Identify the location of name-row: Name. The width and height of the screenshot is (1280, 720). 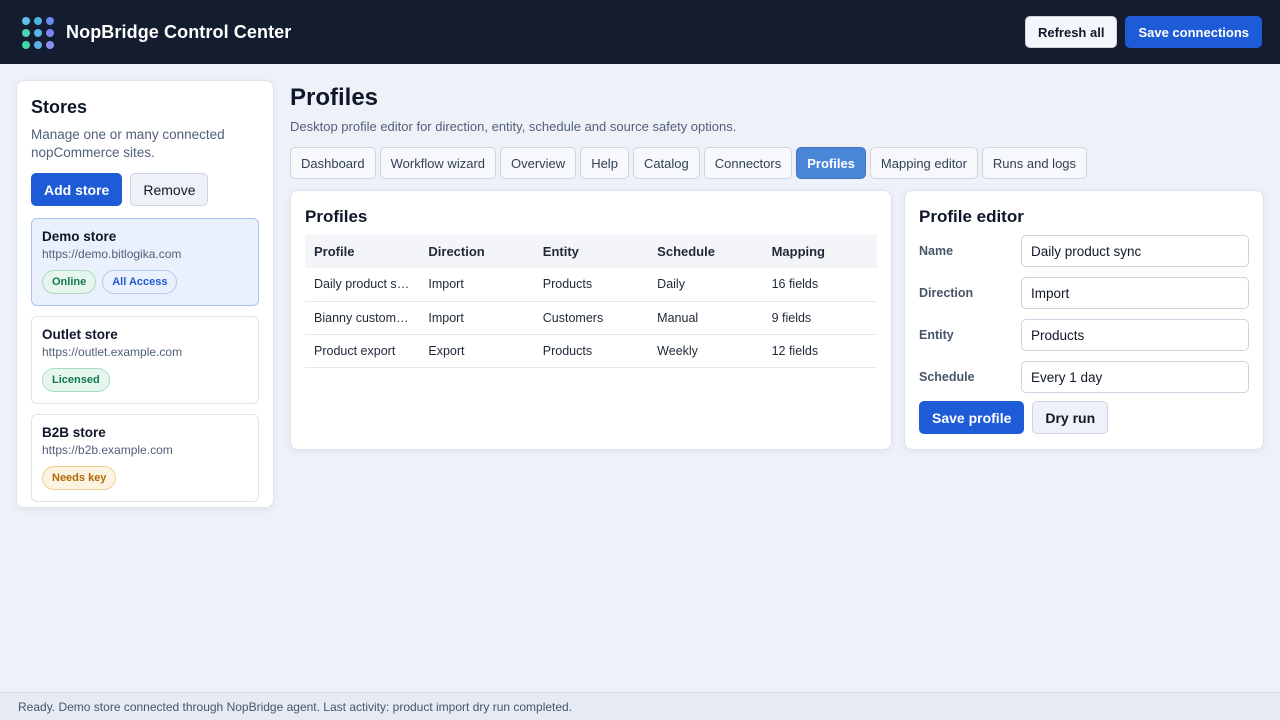
(1084, 251).